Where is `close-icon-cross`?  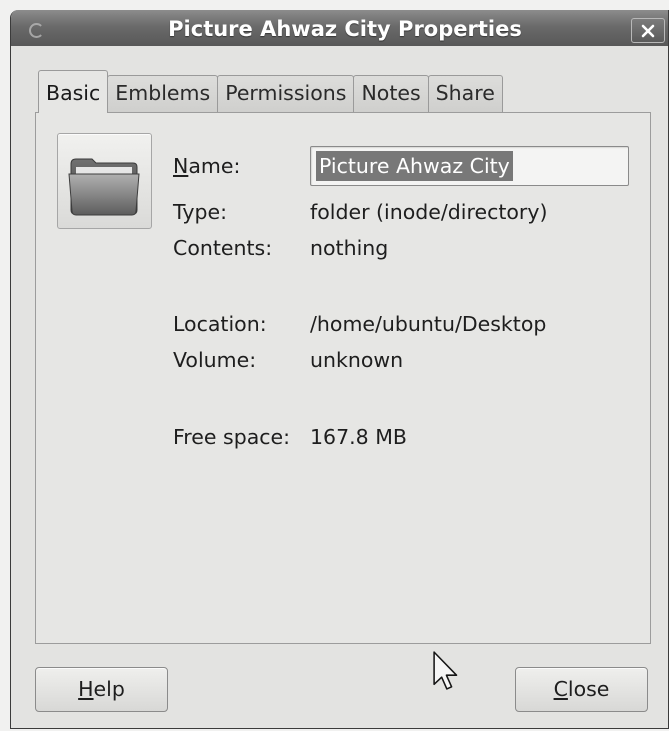
close-icon-cross is located at coordinates (648, 31).